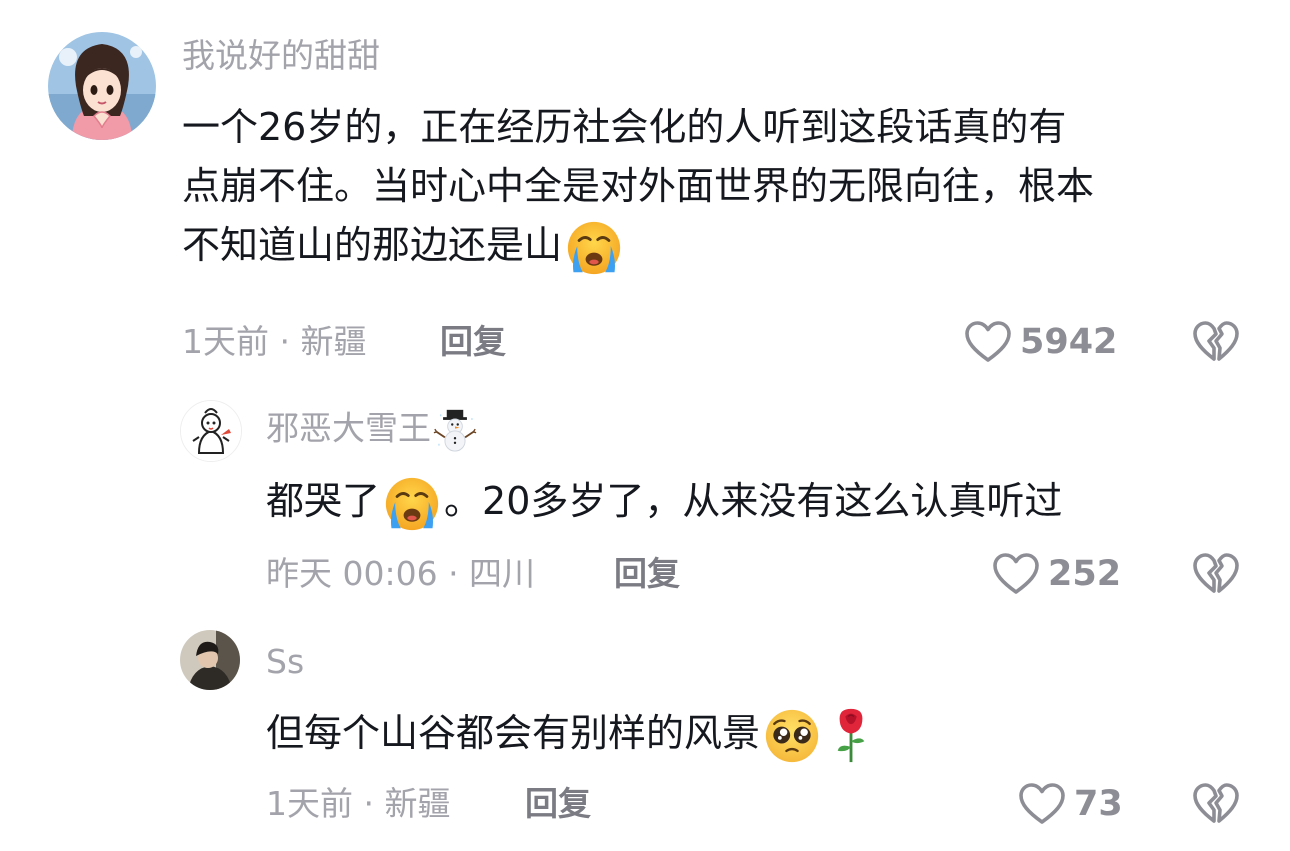 The image size is (1290, 851). What do you see at coordinates (851, 735) in the screenshot?
I see `rose-icon` at bounding box center [851, 735].